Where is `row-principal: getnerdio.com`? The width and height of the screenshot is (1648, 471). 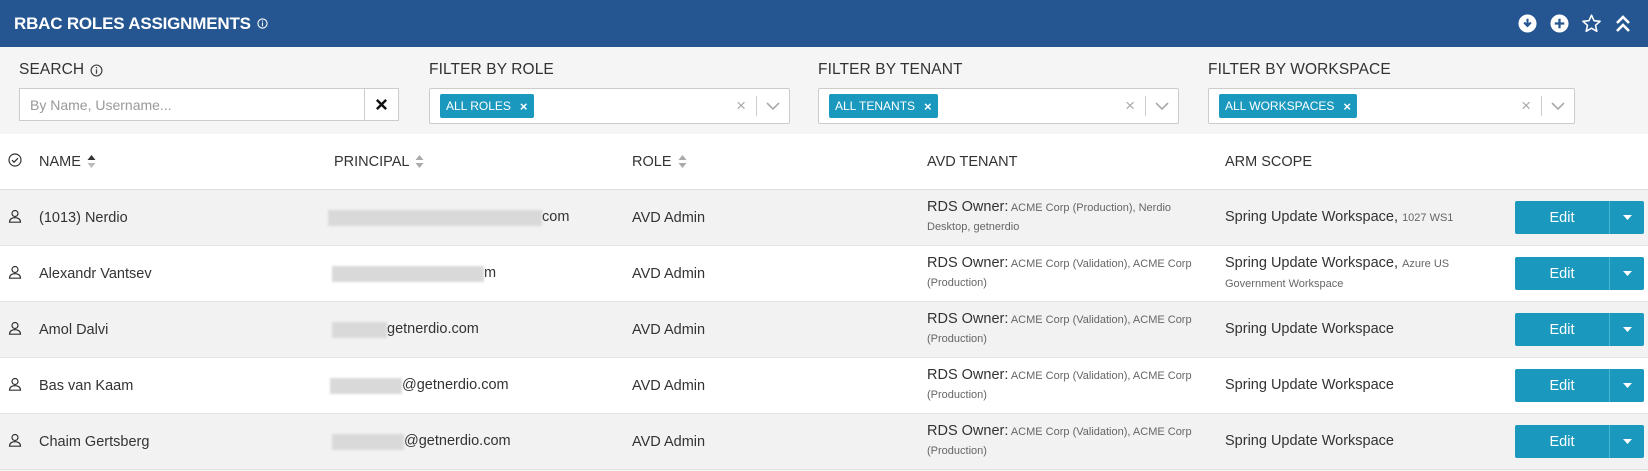 row-principal: getnerdio.com is located at coordinates (482, 329).